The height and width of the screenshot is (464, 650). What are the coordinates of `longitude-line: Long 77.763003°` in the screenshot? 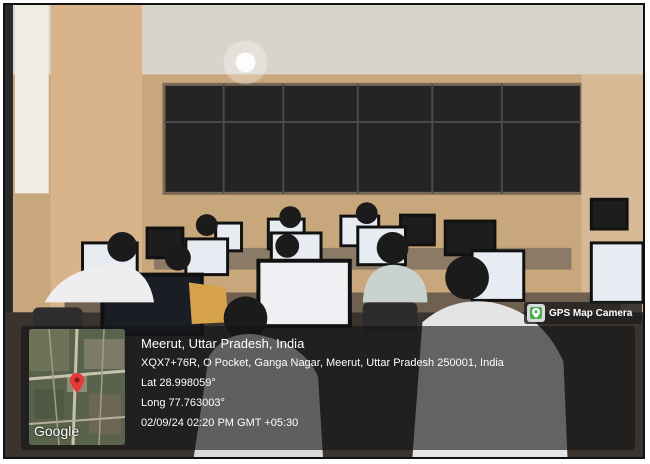 It's located at (183, 403).